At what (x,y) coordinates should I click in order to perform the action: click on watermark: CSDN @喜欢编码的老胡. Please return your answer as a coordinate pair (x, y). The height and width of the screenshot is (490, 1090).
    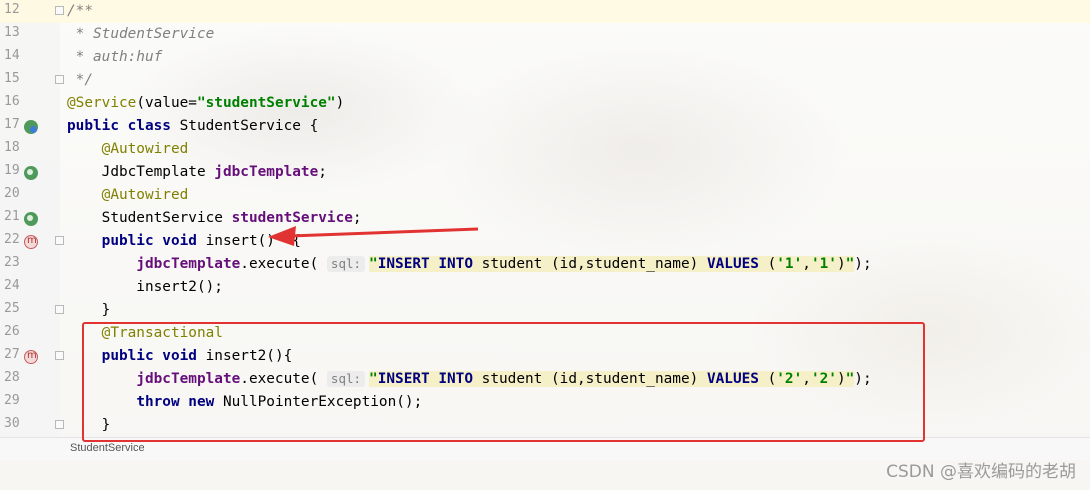
    Looking at the image, I should click on (981, 472).